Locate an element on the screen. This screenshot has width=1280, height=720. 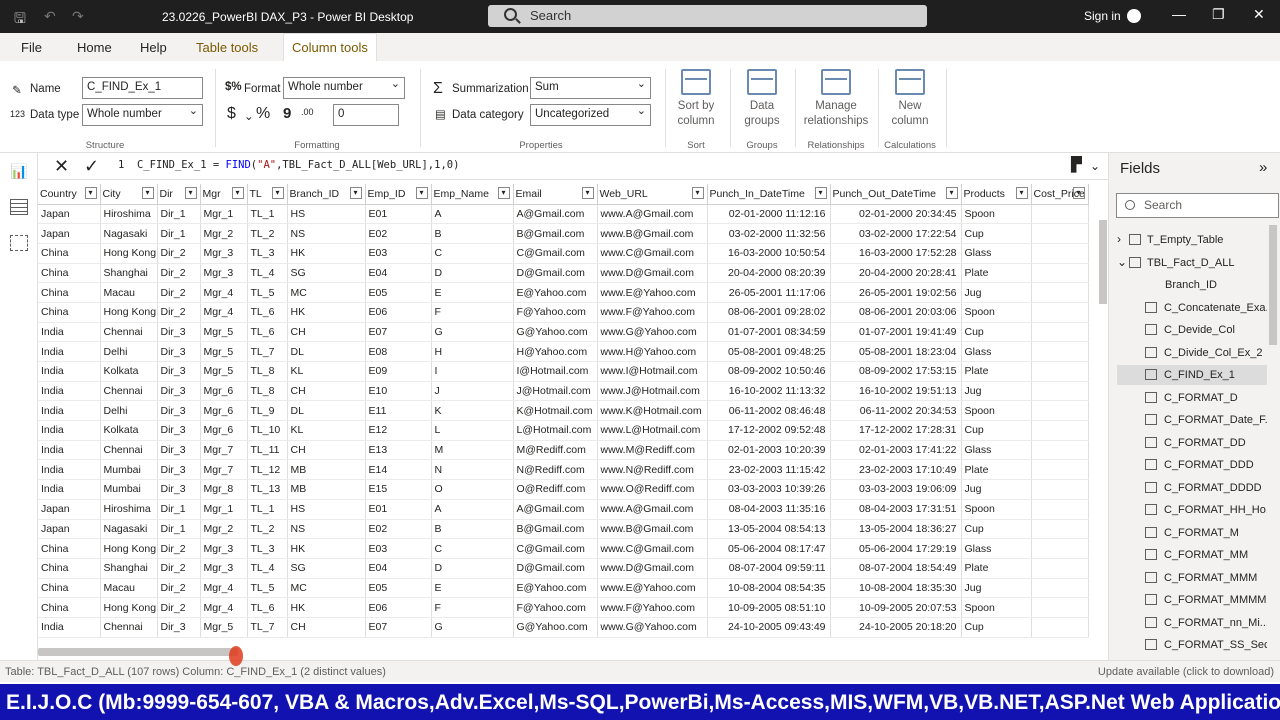
table-cell: 02-01-2003 10:20:39 is located at coordinates (769, 450).